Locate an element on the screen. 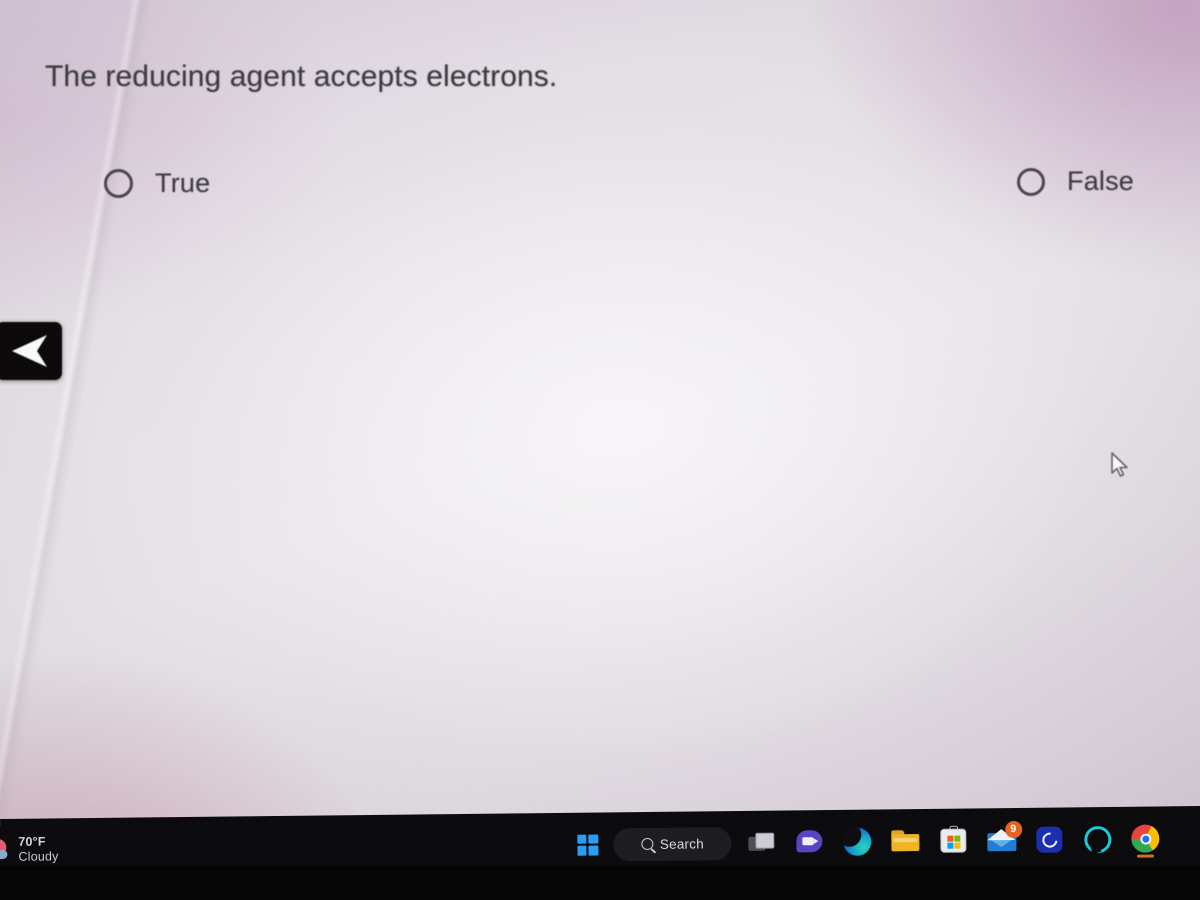 The height and width of the screenshot is (900, 1200). page-title: The reducing agent accepts electrons. is located at coordinates (301, 76).